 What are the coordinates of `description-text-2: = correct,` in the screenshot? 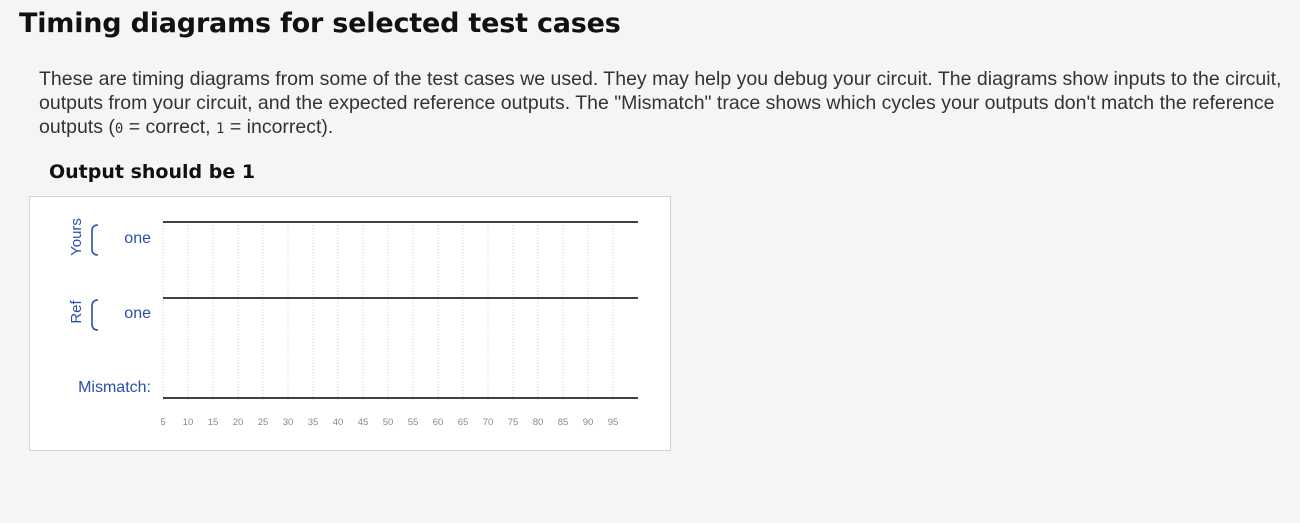 It's located at (169, 127).